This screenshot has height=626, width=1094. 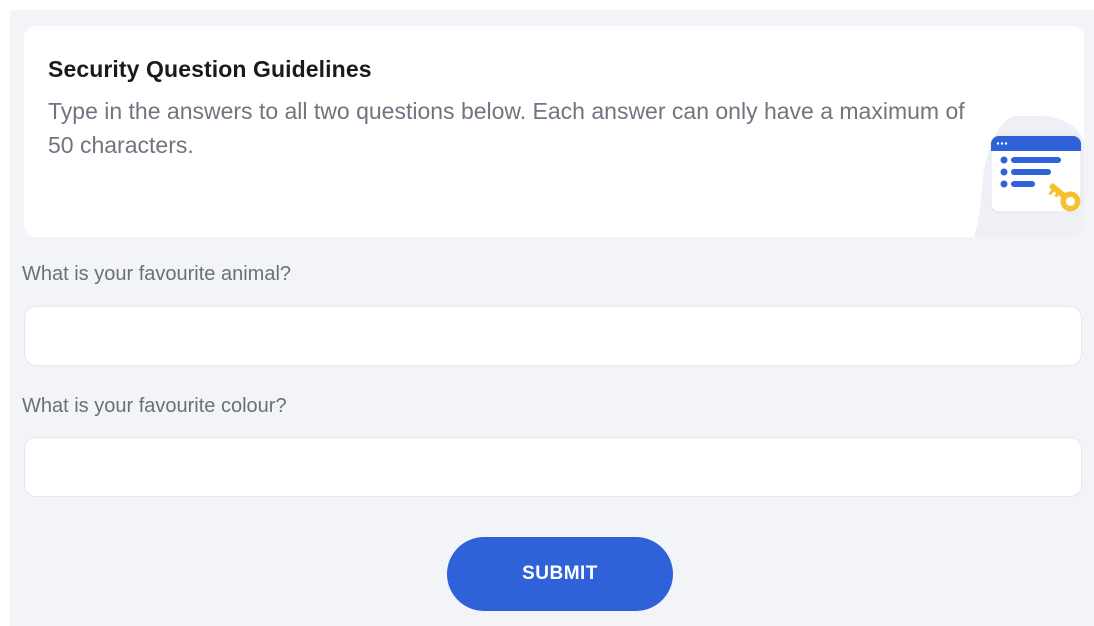 I want to click on question-label-animal: What is your favourite animal?, so click(x=157, y=274).